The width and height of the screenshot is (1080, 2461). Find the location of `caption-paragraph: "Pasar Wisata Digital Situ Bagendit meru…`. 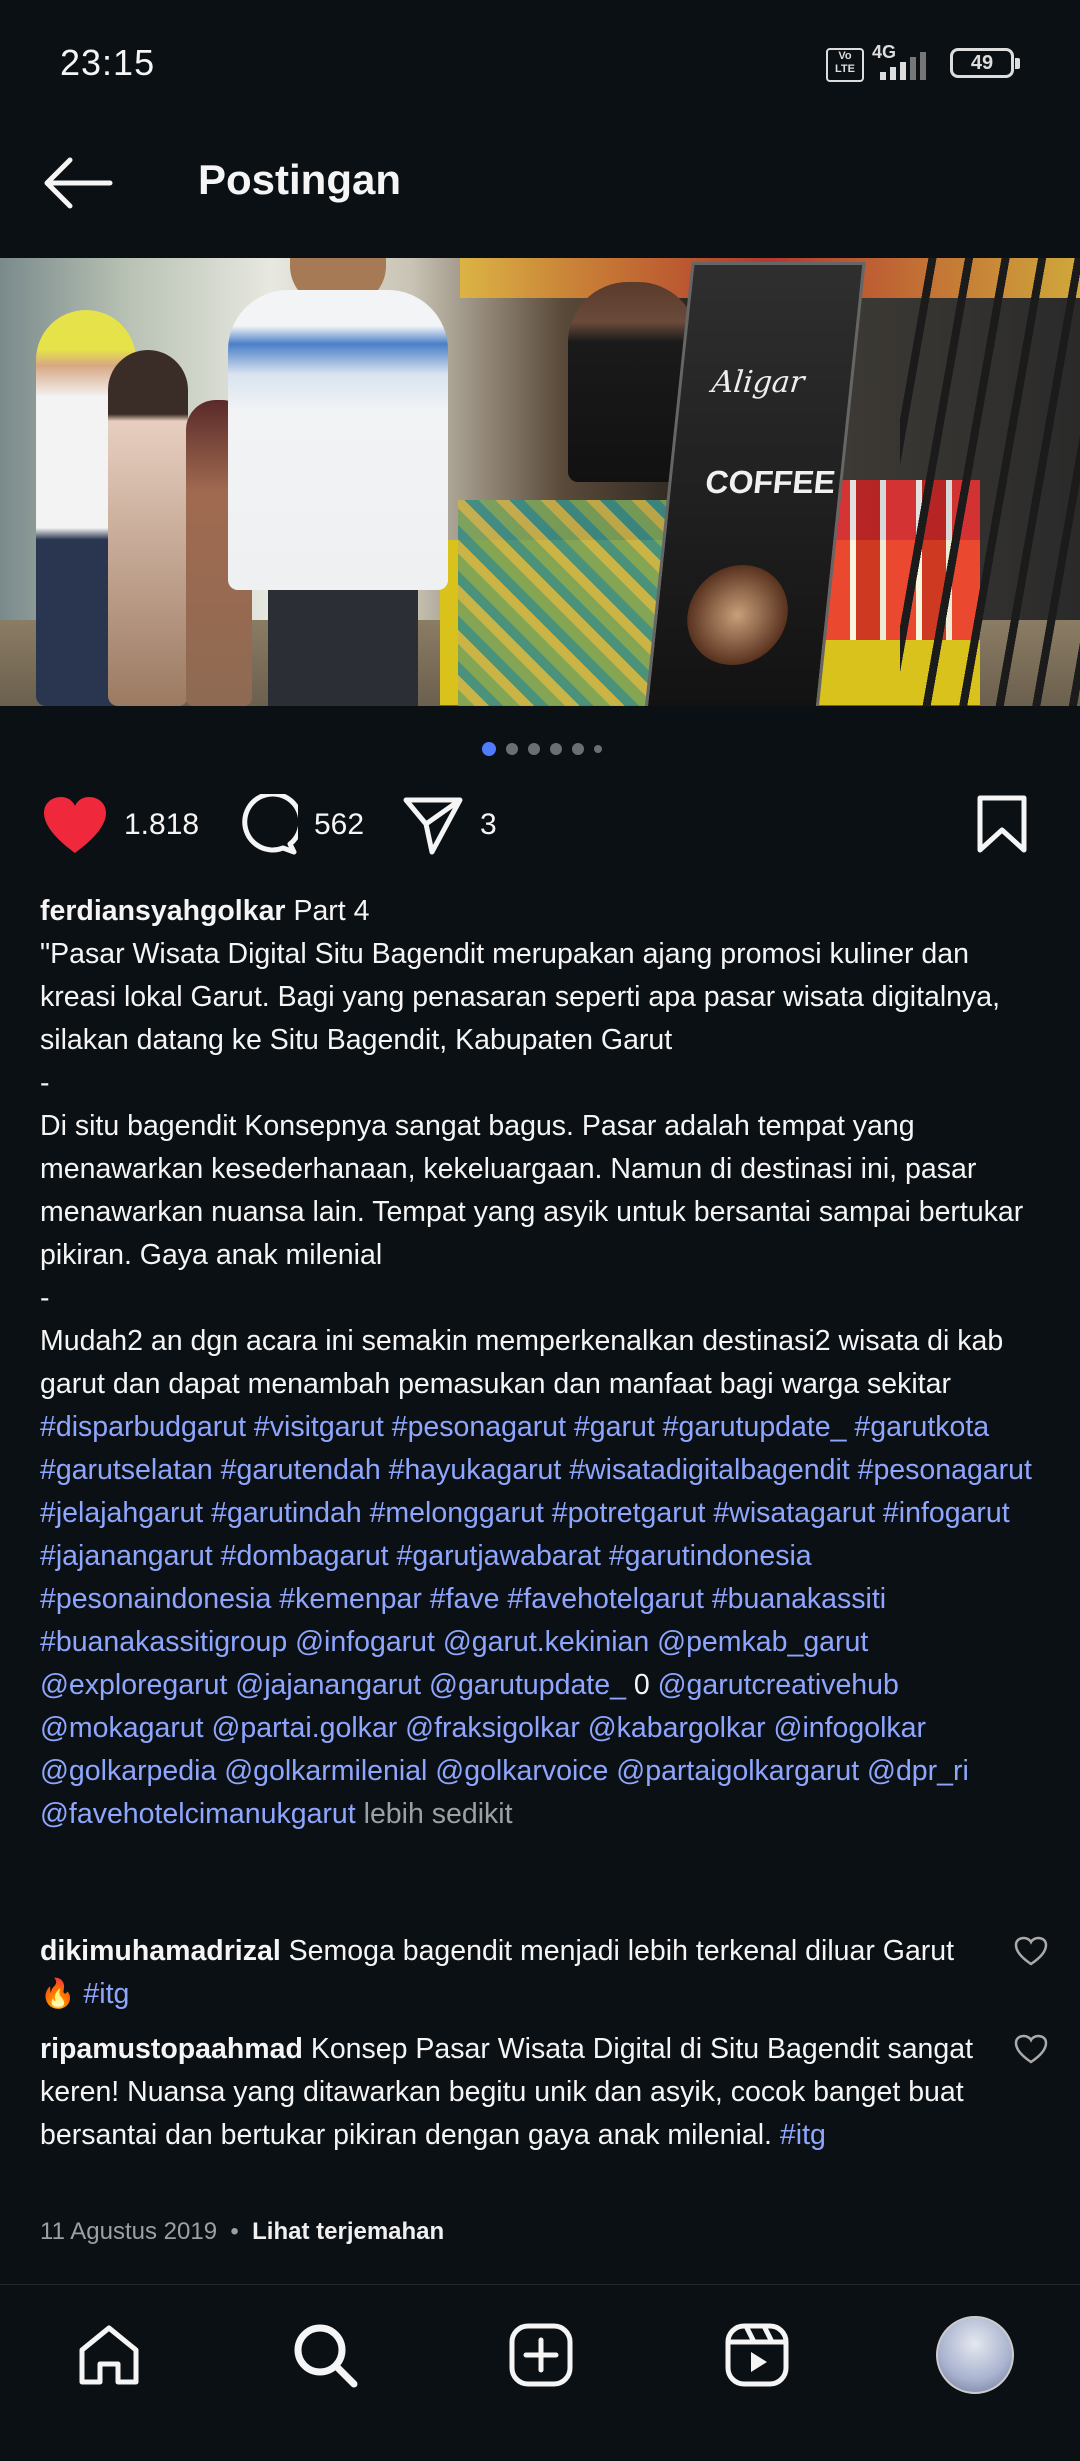

caption-paragraph: "Pasar Wisata Digital Situ Bagendit meru… is located at coordinates (520, 997).